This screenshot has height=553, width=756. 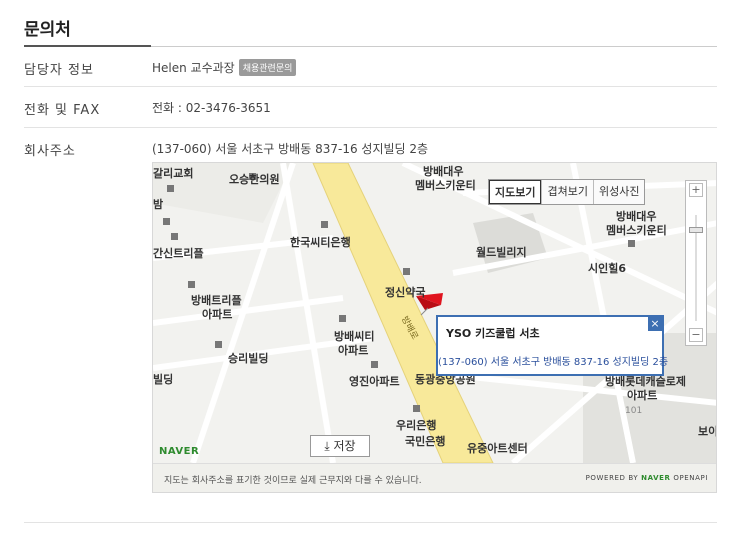 I want to click on map-label-gukmin: 국민은행, so click(x=425, y=441).